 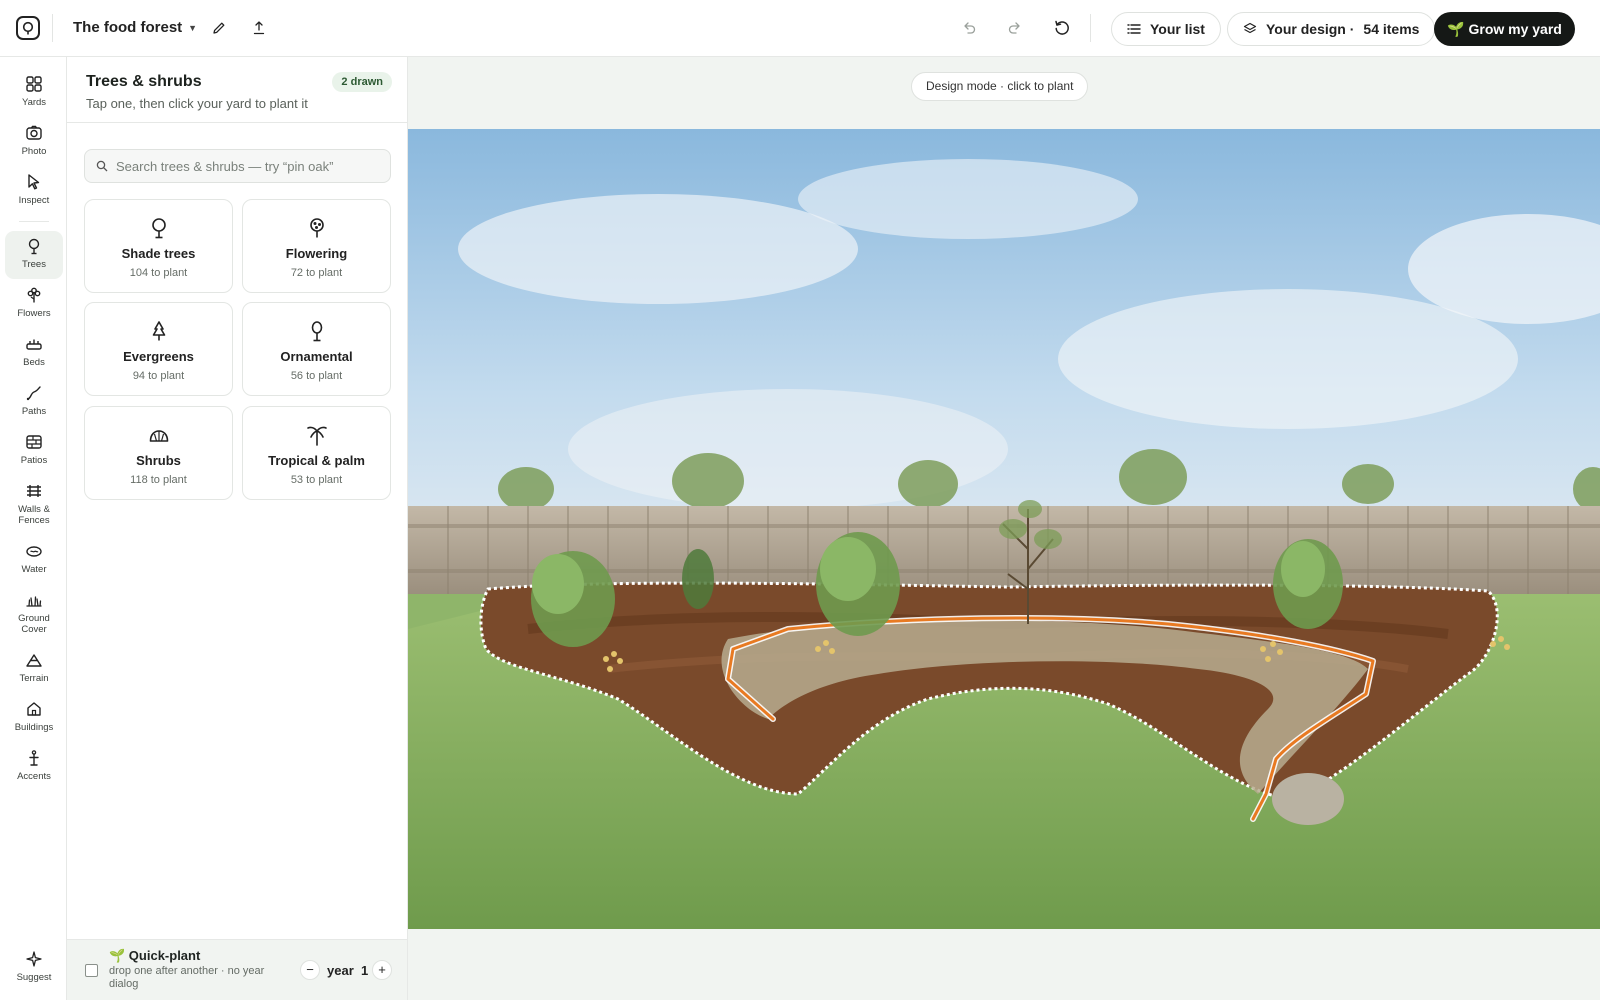 I want to click on rail-item-terrain: Terrain, so click(x=34, y=664).